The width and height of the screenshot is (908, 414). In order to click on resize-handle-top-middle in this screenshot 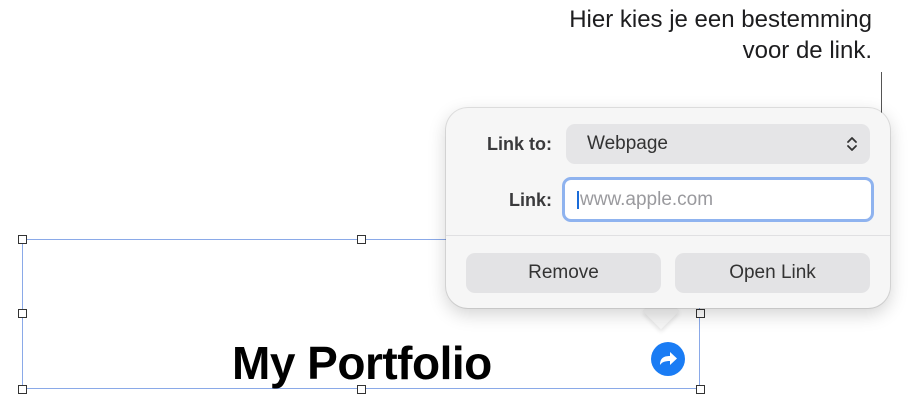, I will do `click(361, 239)`.